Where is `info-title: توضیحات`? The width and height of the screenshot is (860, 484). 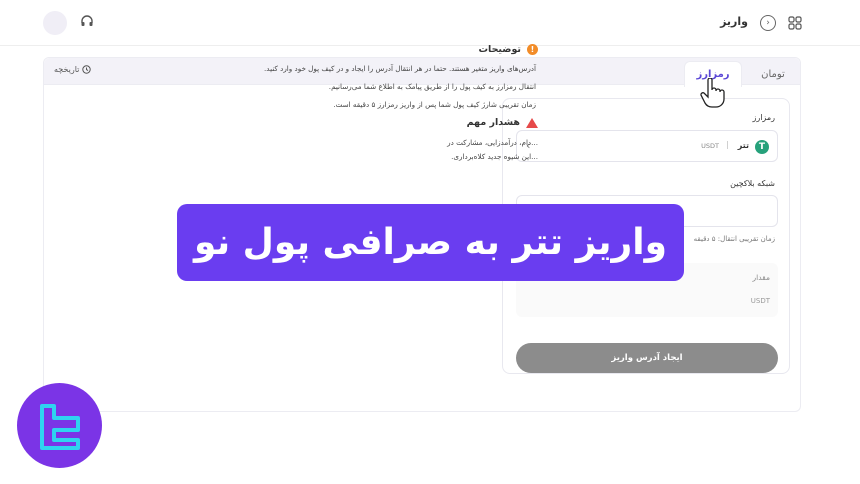 info-title: توضیحات is located at coordinates (499, 49).